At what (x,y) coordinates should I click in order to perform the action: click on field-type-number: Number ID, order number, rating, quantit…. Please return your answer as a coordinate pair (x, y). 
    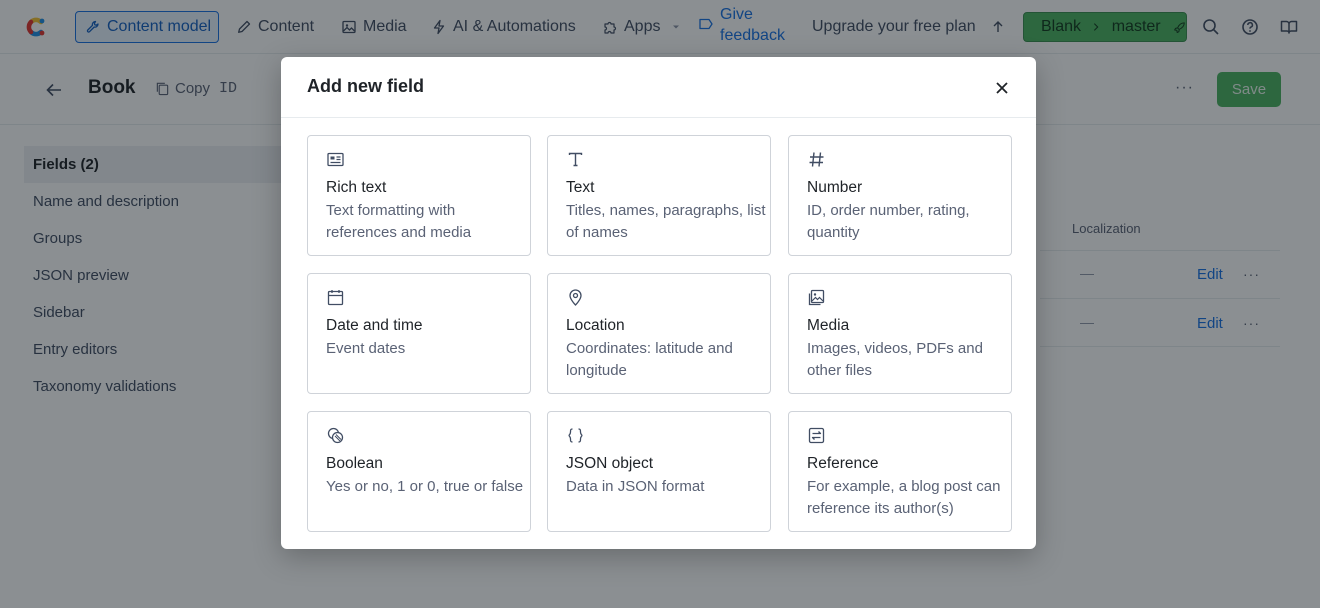
    Looking at the image, I should click on (900, 195).